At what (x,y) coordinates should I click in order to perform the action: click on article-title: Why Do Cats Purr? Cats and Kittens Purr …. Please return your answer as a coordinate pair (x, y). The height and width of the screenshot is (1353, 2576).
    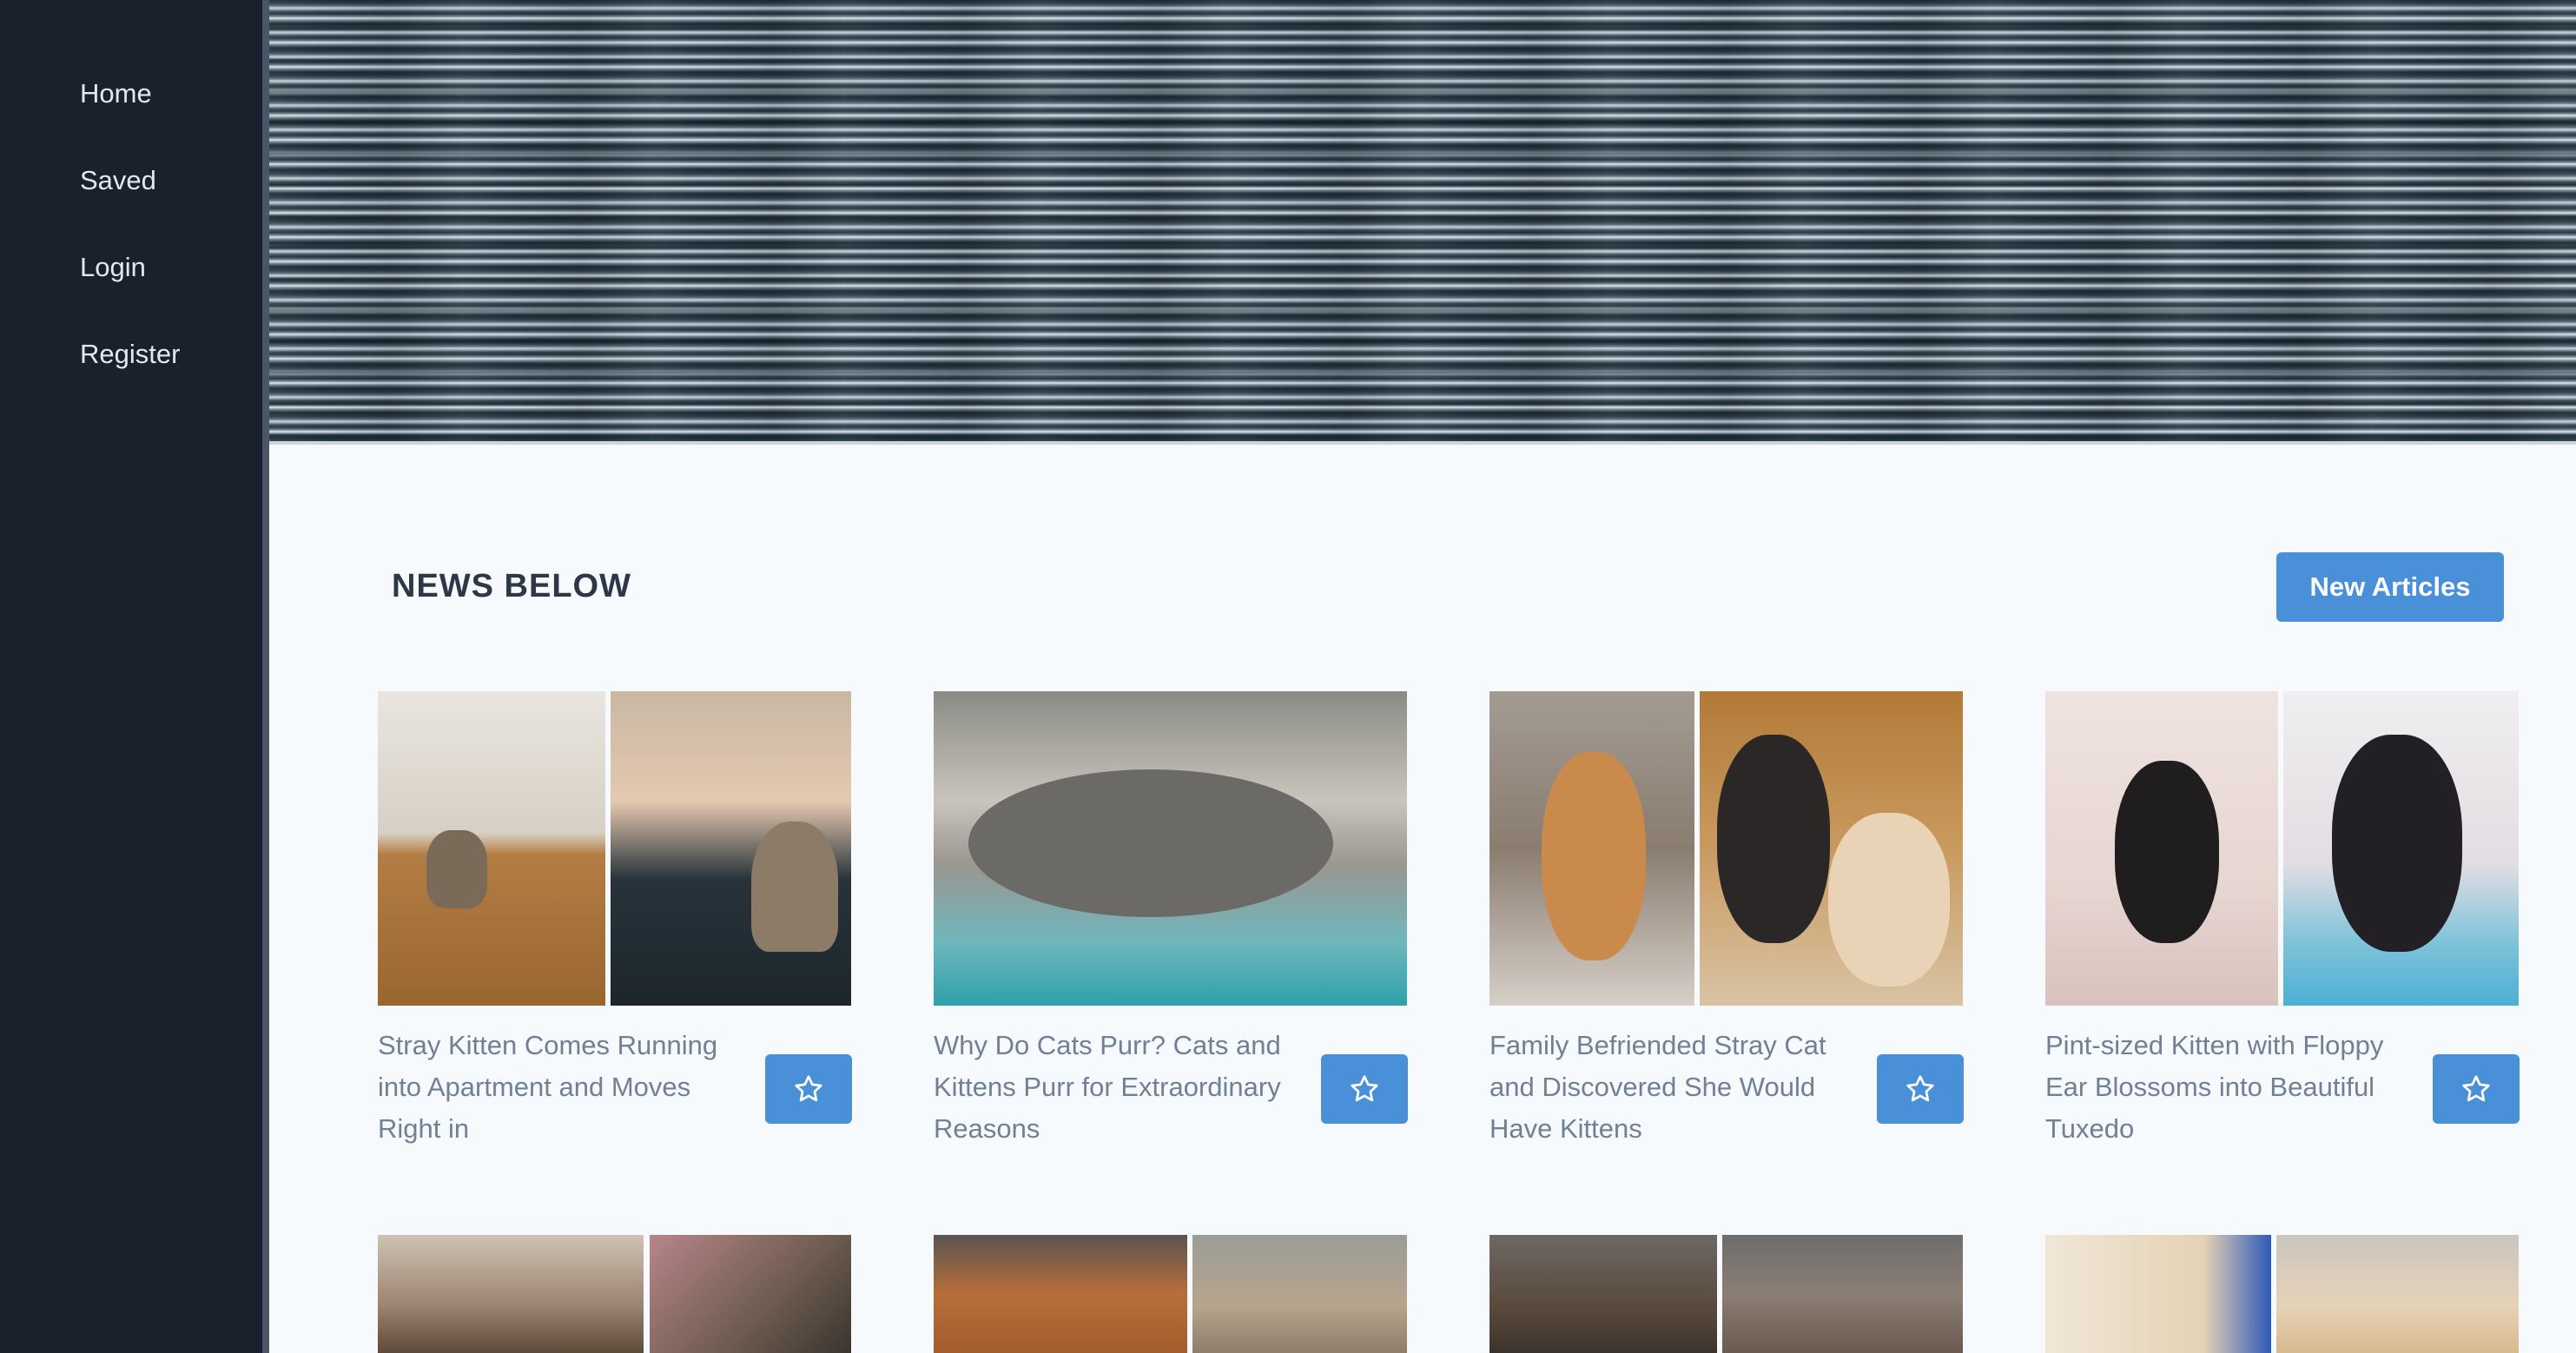
    Looking at the image, I should click on (1116, 1088).